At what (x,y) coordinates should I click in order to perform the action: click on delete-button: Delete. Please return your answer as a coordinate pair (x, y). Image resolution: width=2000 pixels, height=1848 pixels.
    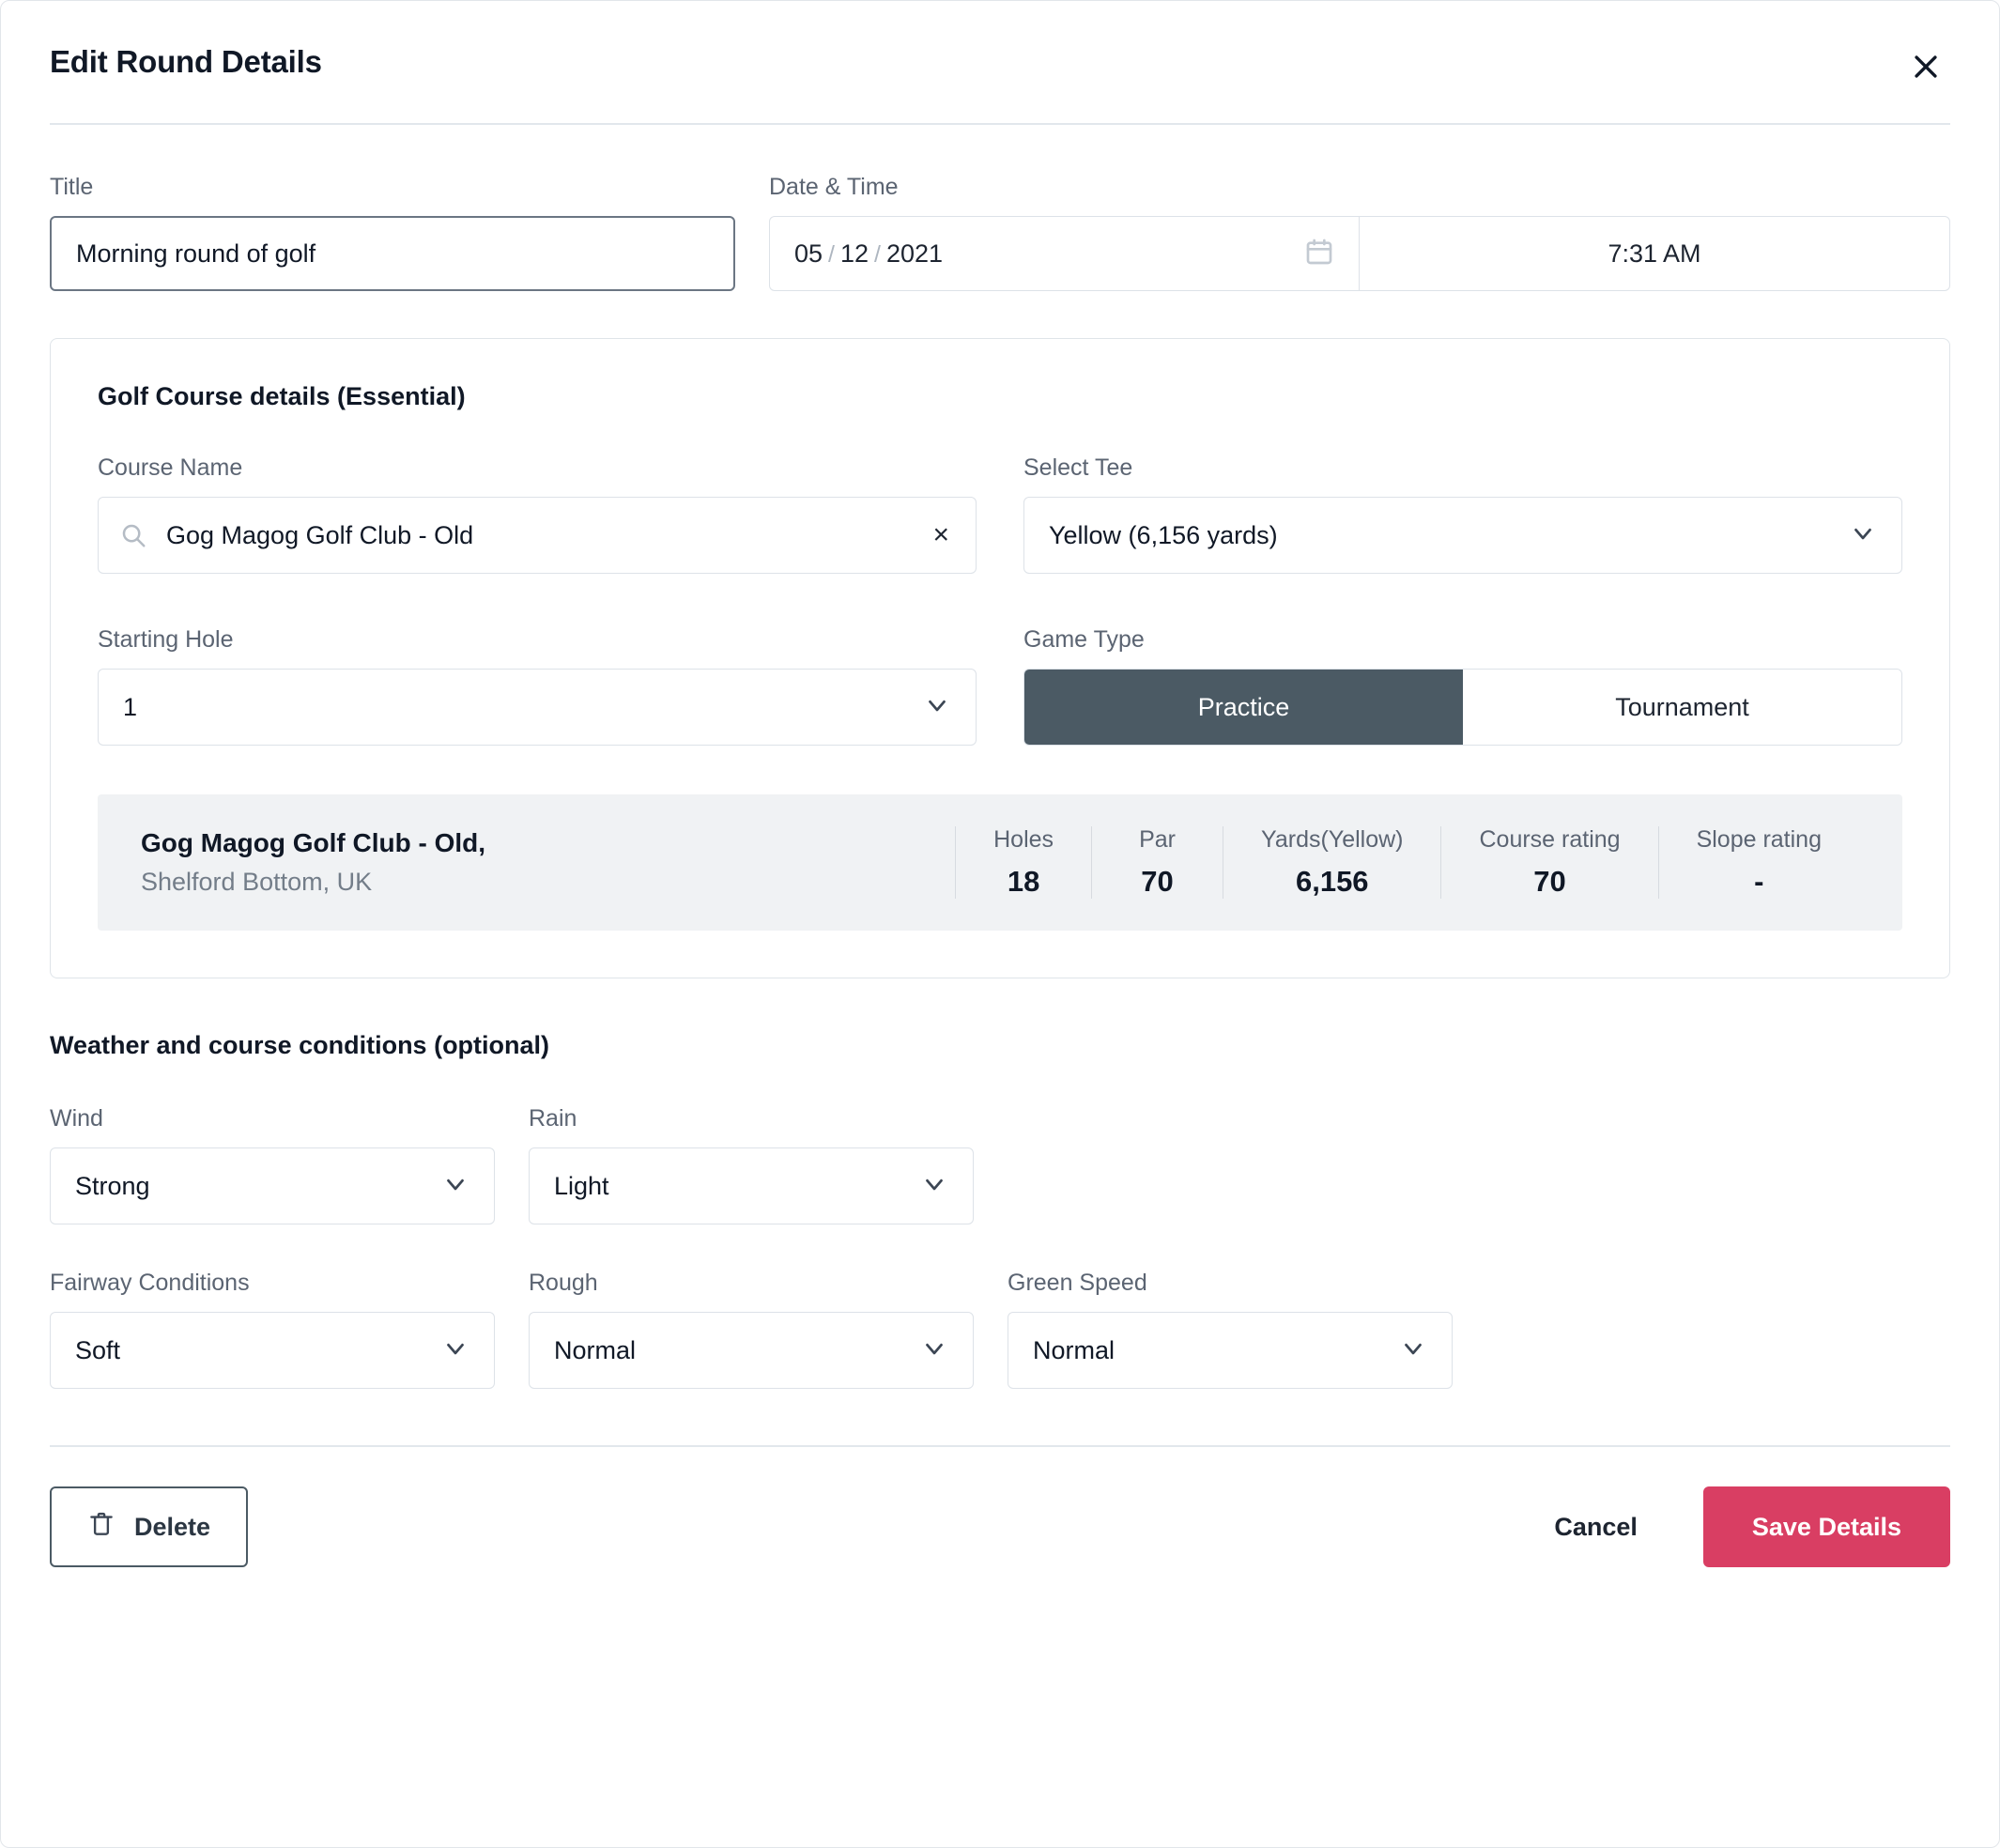
    Looking at the image, I should click on (149, 1526).